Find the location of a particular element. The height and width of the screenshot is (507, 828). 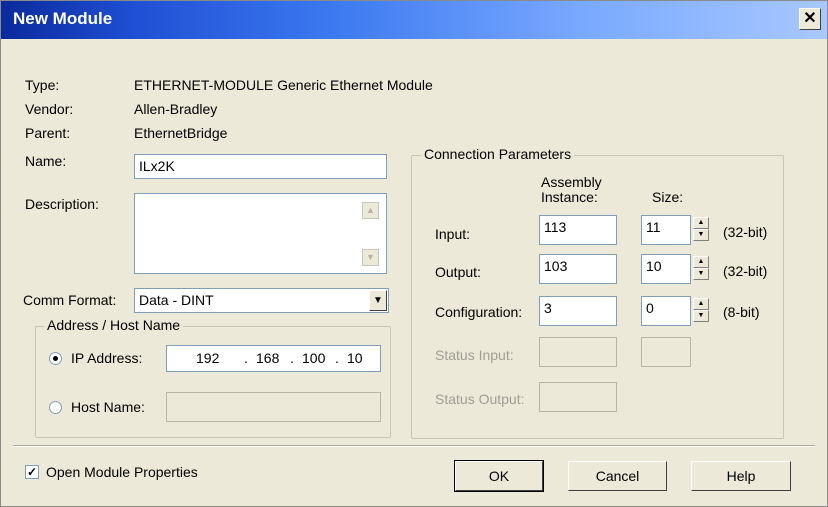

ip-address-radio is located at coordinates (55, 358).